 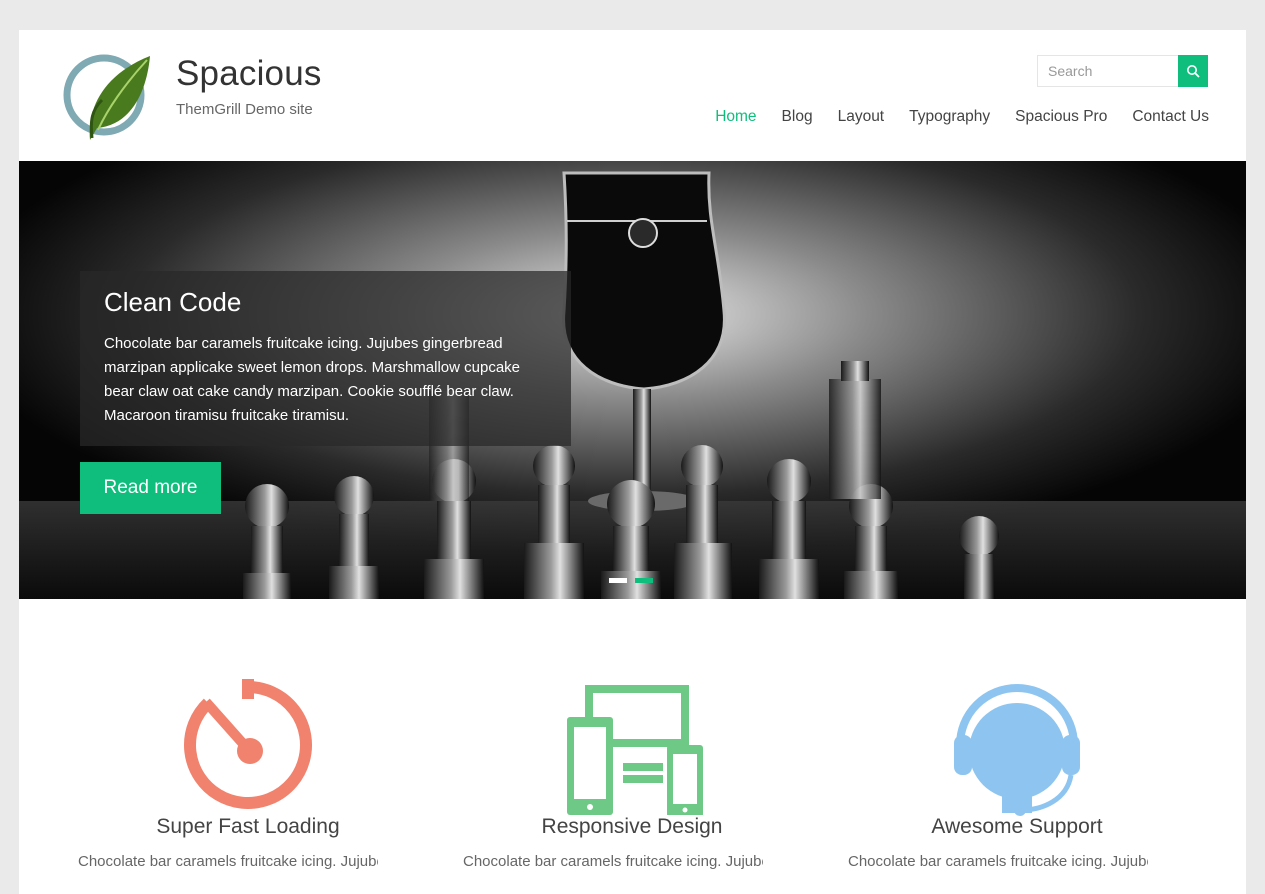 What do you see at coordinates (248, 827) in the screenshot?
I see `feature-title-1: Super Fast Loading` at bounding box center [248, 827].